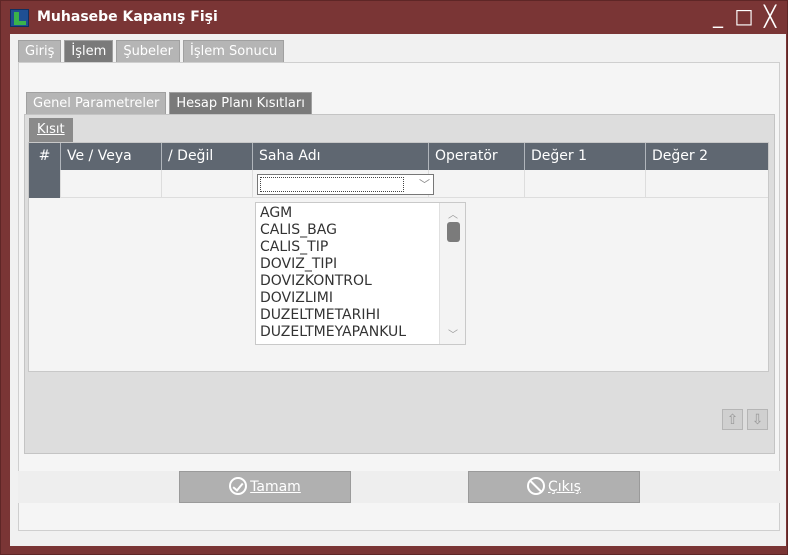 The width and height of the screenshot is (788, 555). What do you see at coordinates (399, 487) in the screenshot?
I see `button-bar: Tamam Çıkış` at bounding box center [399, 487].